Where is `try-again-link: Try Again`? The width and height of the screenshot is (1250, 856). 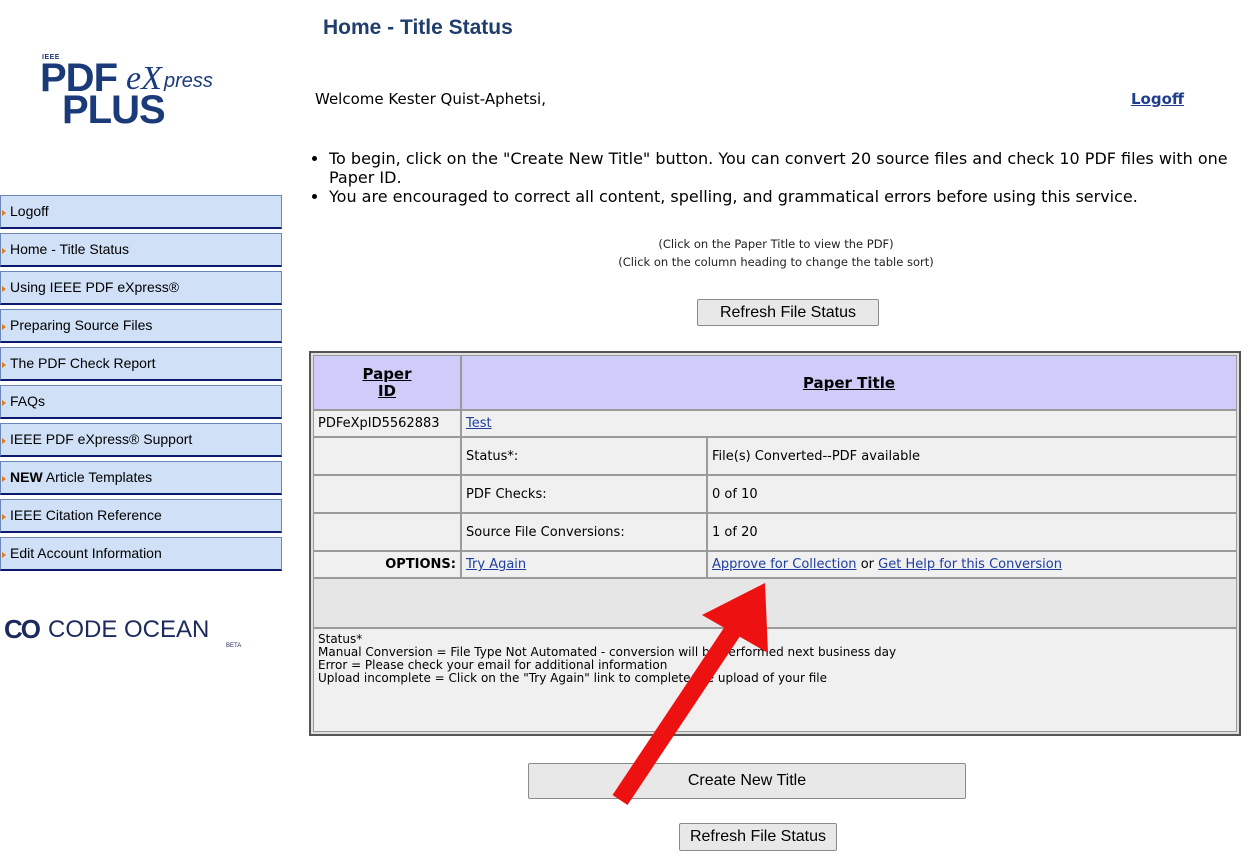
try-again-link: Try Again is located at coordinates (496, 564).